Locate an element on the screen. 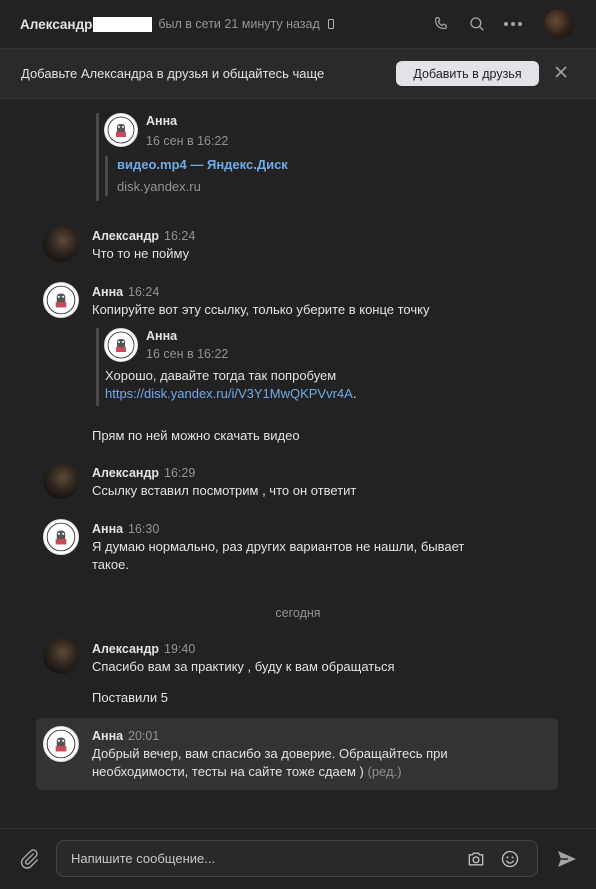 Image resolution: width=596 pixels, height=889 pixels. edited-label: (ред.) is located at coordinates (384, 771).